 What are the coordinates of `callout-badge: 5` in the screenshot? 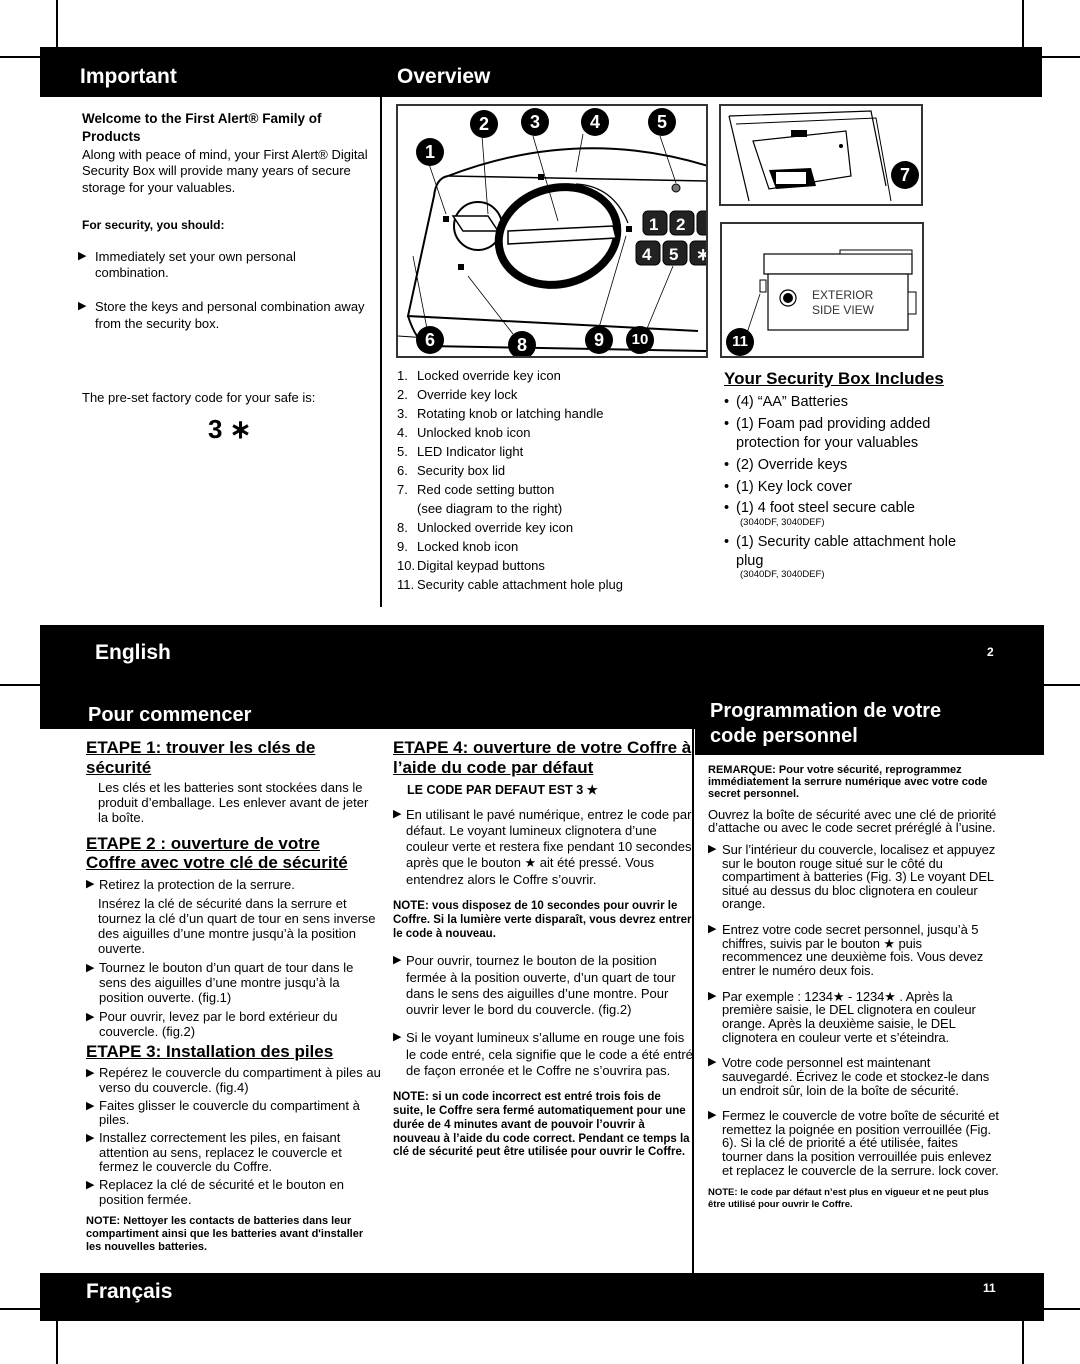 It's located at (662, 122).